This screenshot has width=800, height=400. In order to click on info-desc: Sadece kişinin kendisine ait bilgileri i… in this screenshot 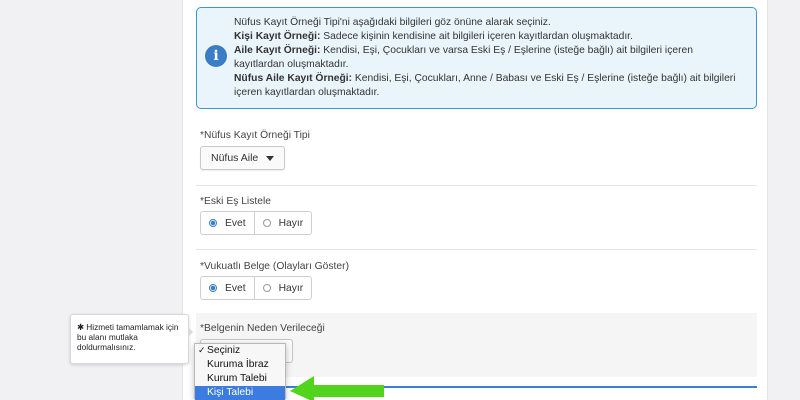, I will do `click(476, 36)`.